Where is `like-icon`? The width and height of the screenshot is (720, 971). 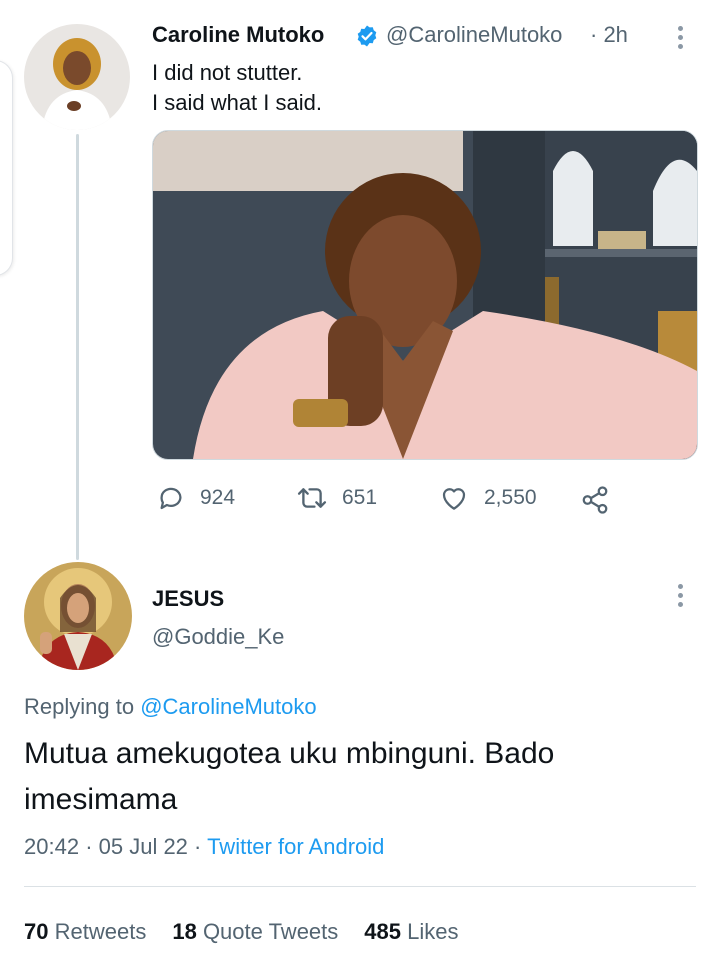
like-icon is located at coordinates (454, 499).